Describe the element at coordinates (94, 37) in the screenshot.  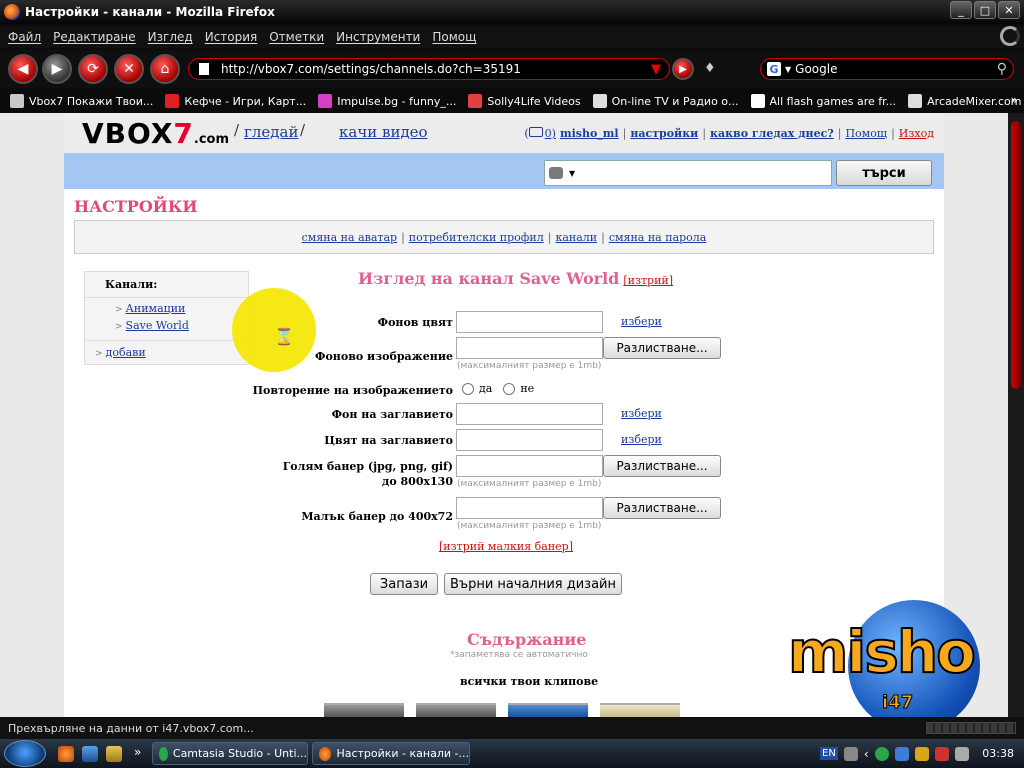
I see `menu-edit: Редактиране` at that location.